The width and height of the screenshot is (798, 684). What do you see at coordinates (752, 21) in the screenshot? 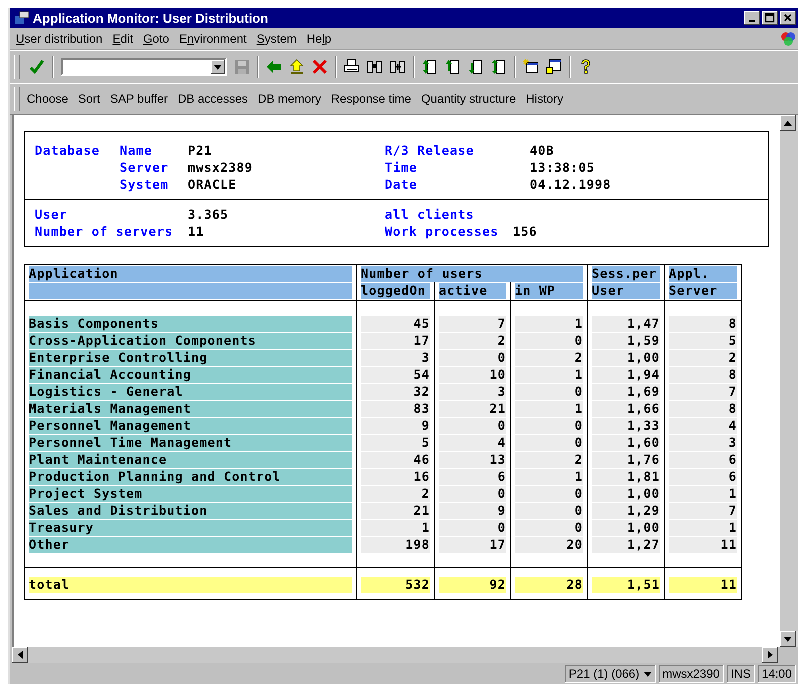
I see `minimize-icon` at bounding box center [752, 21].